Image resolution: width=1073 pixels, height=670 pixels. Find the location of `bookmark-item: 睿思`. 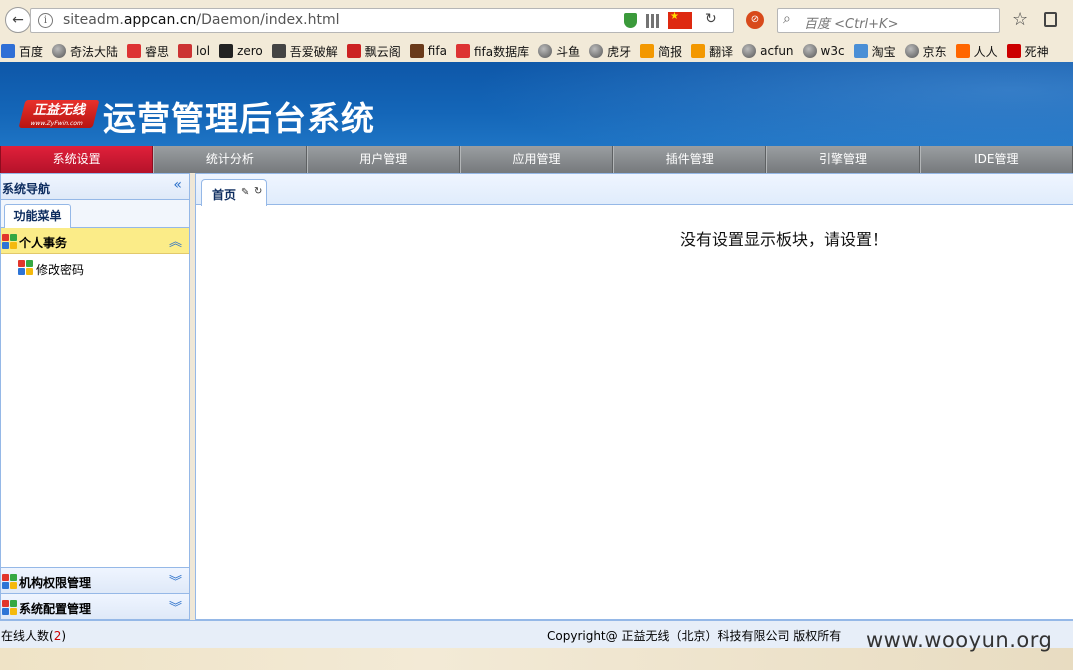

bookmark-item: 睿思 is located at coordinates (148, 51).